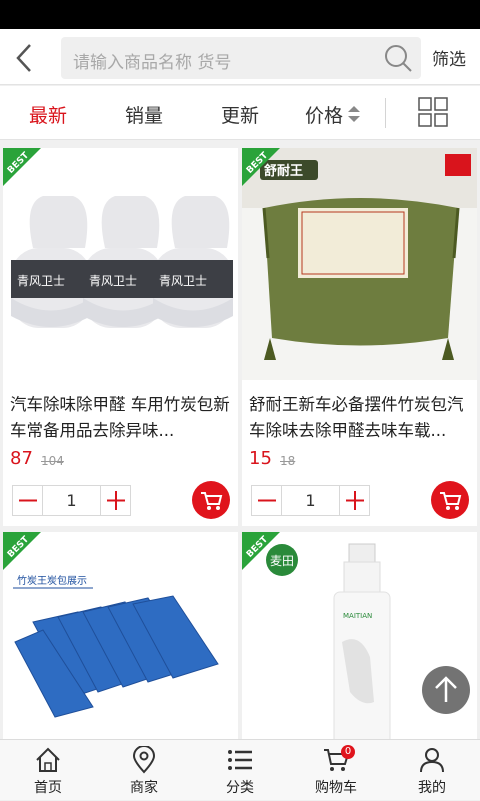  I want to click on search-input: 请输入商品名称 货号, so click(241, 58).